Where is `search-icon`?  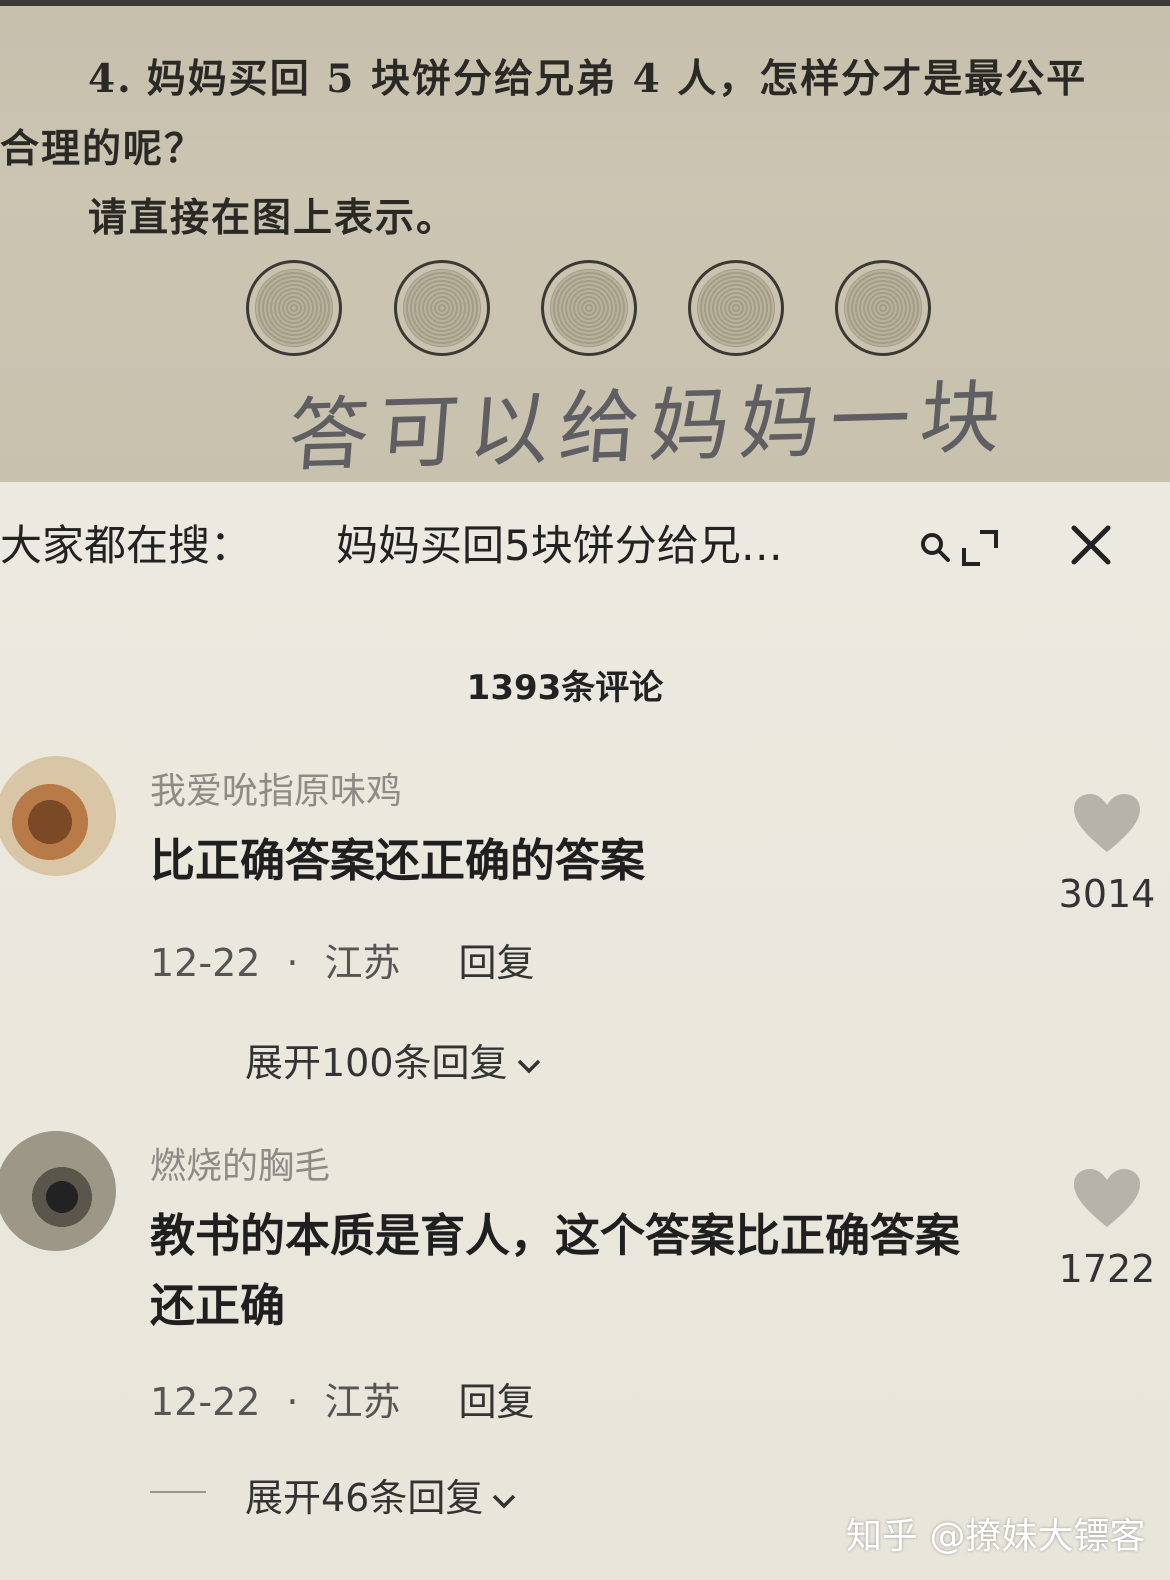
search-icon is located at coordinates (936, 548).